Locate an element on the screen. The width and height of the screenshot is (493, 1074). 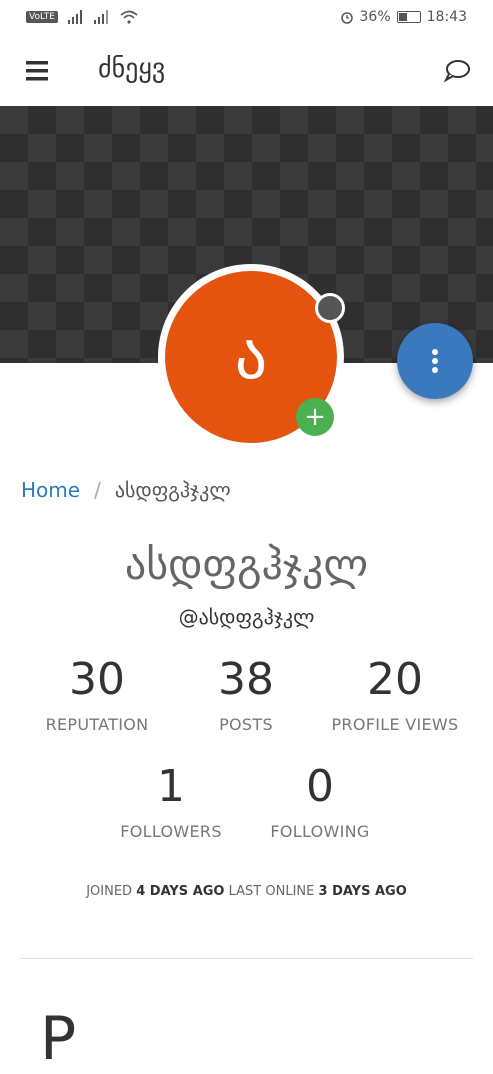
stat-profile-views: 20 PROFILE VIEWS is located at coordinates (395, 694).